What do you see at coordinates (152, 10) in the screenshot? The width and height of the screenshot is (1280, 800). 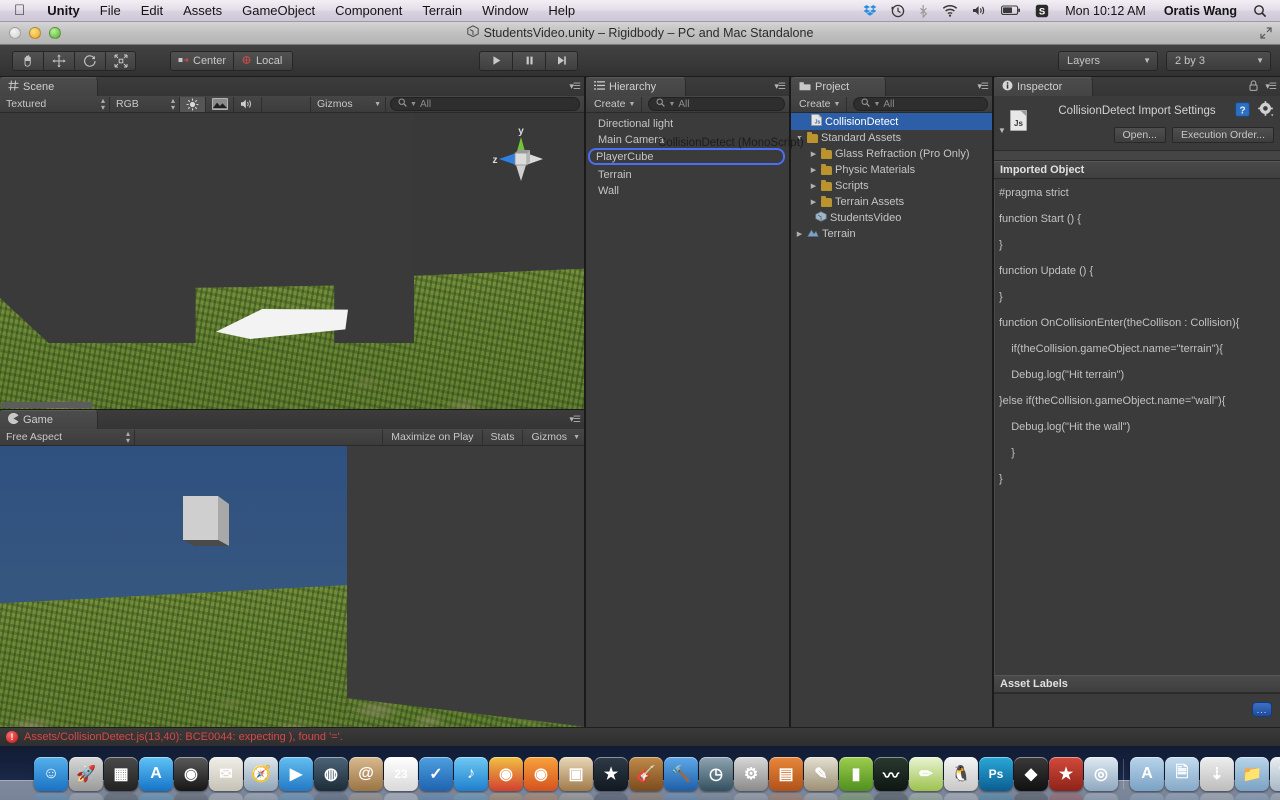 I see `menu-edit: Edit` at bounding box center [152, 10].